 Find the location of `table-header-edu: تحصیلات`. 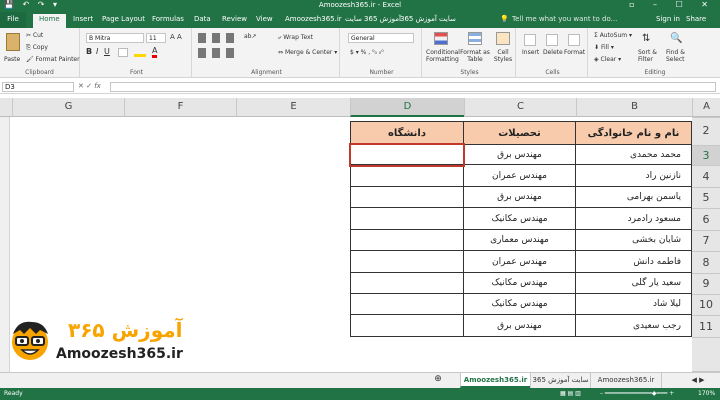

table-header-edu: تحصیلات is located at coordinates (520, 133).